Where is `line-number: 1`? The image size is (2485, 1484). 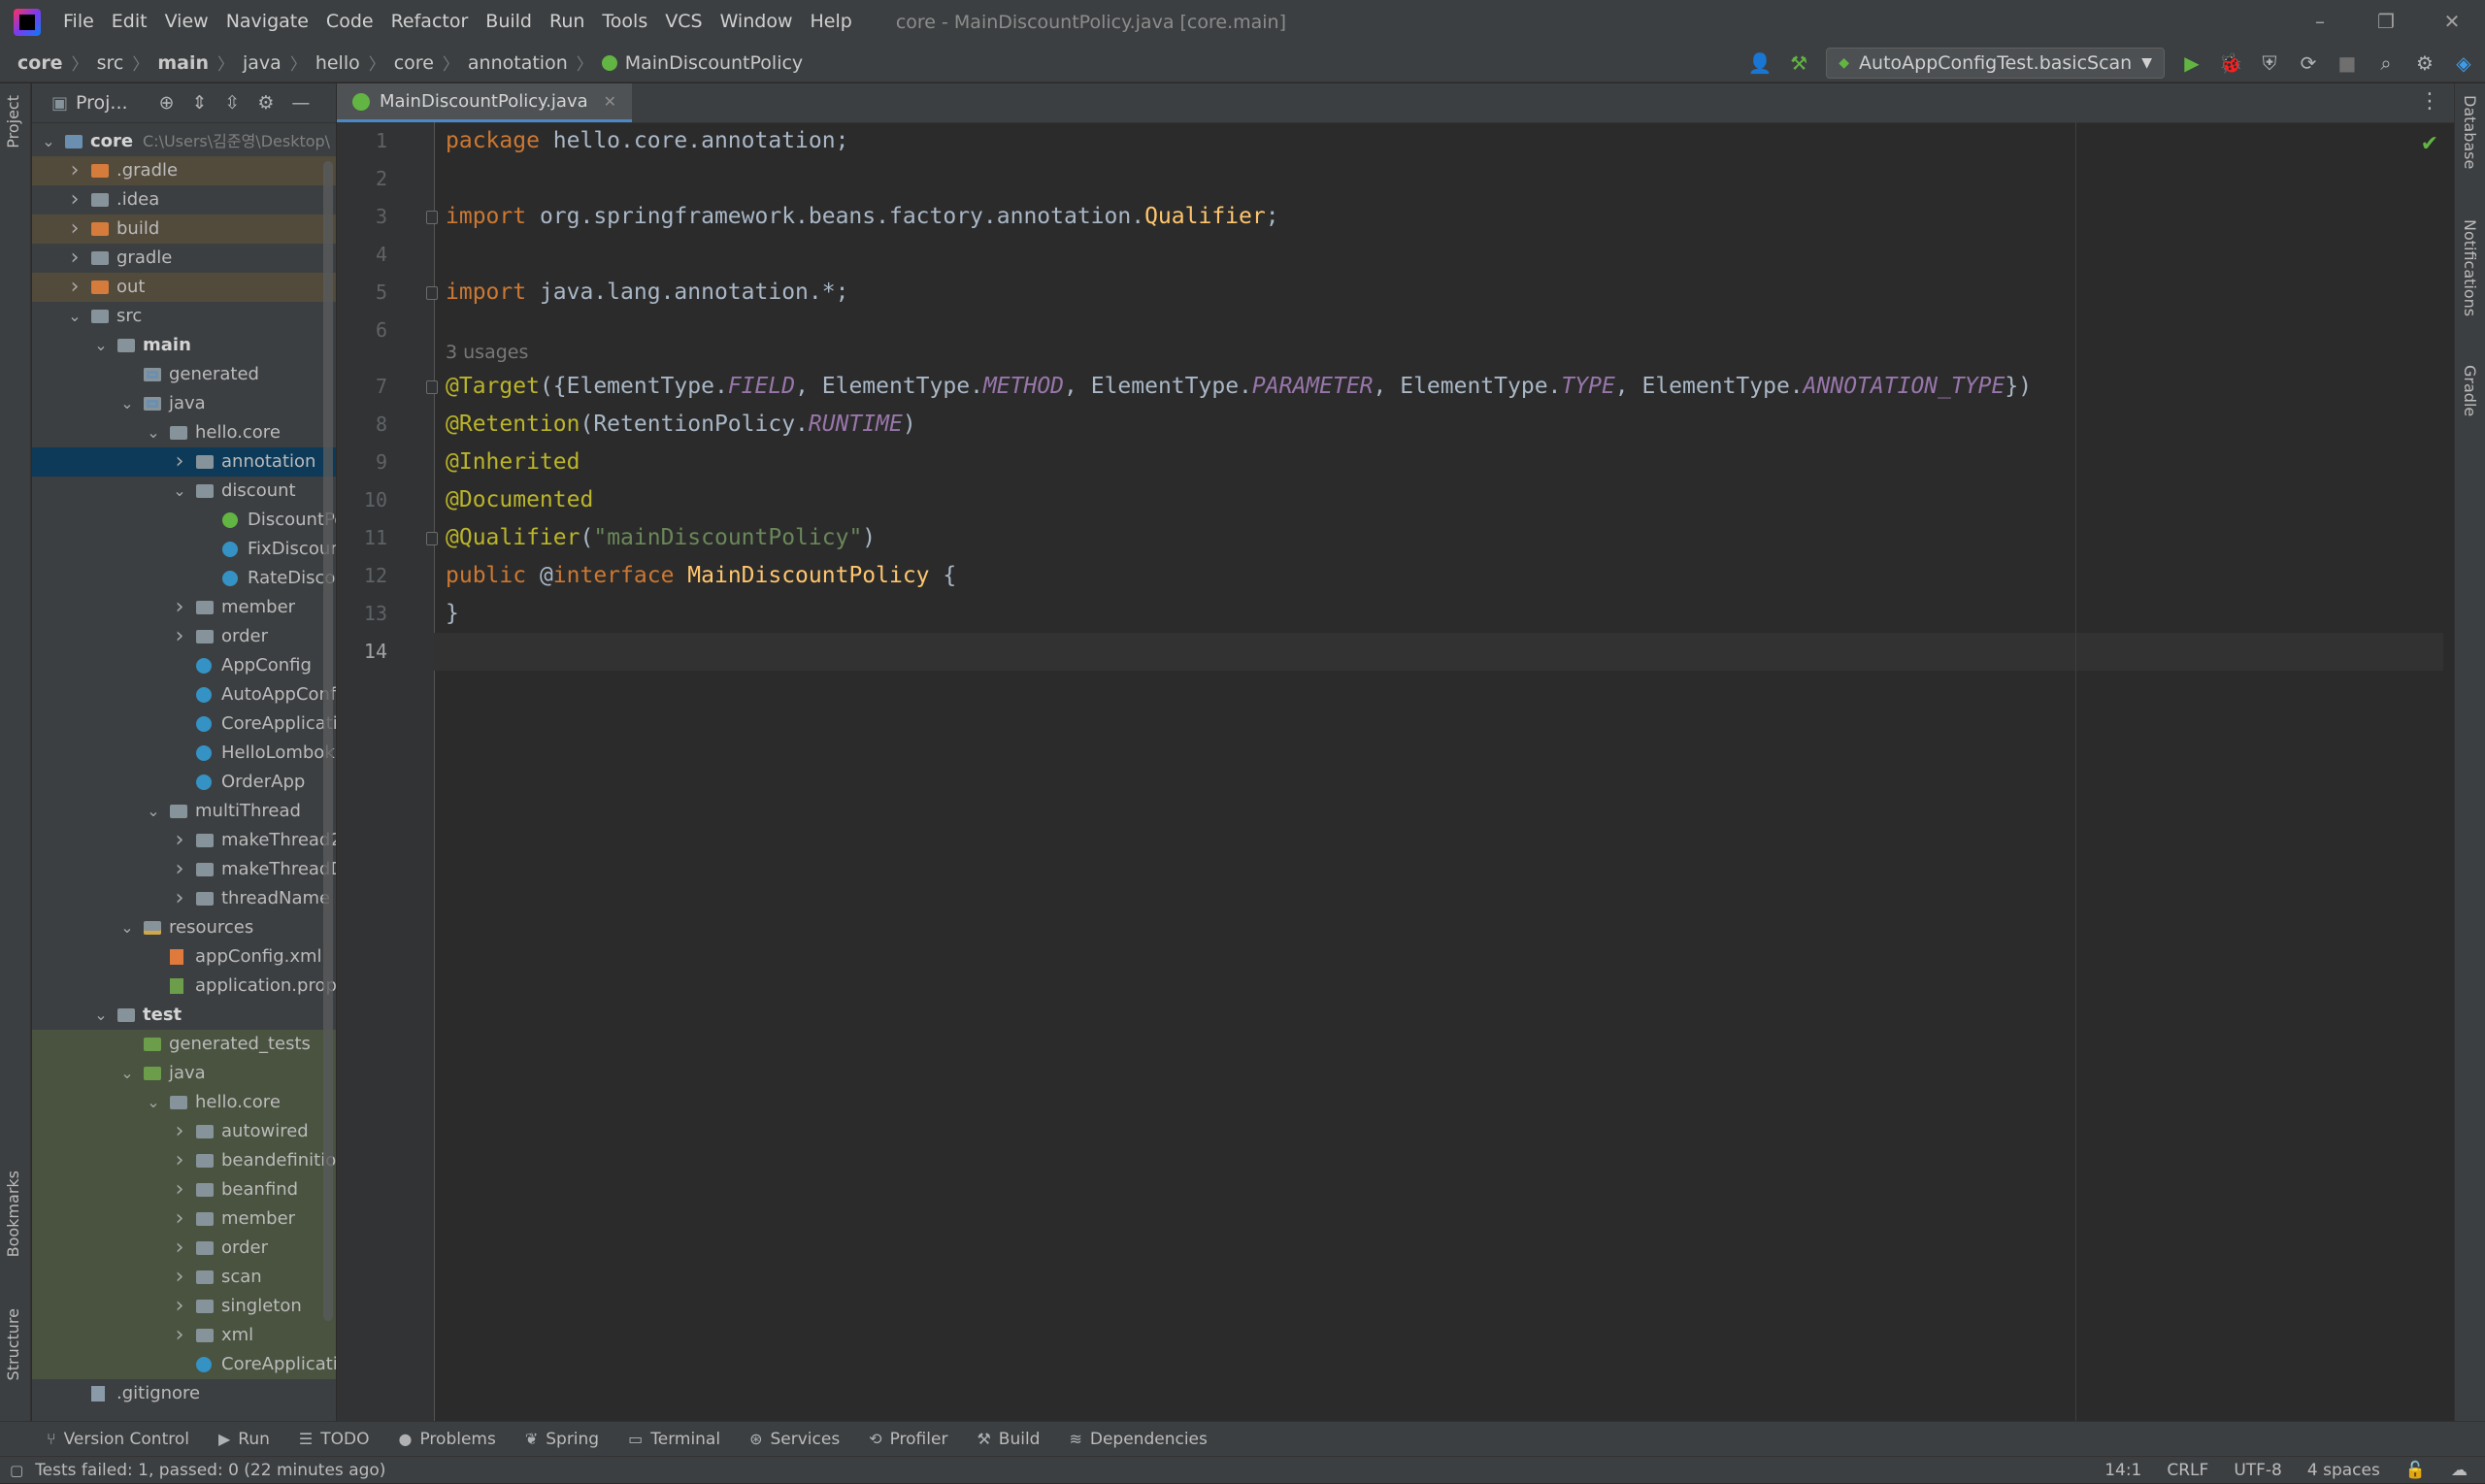 line-number: 1 is located at coordinates (362, 140).